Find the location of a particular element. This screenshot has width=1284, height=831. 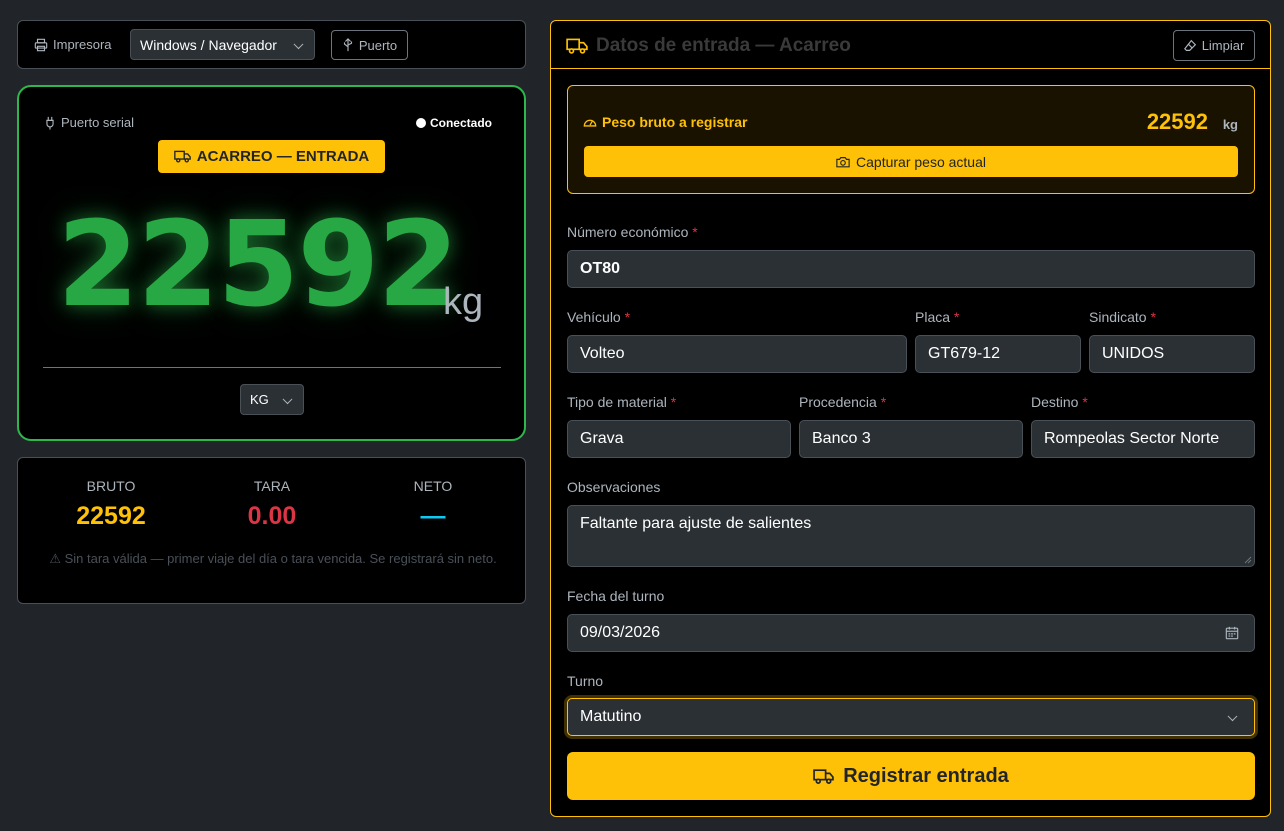

neto-column: NETO — is located at coordinates (433, 504).